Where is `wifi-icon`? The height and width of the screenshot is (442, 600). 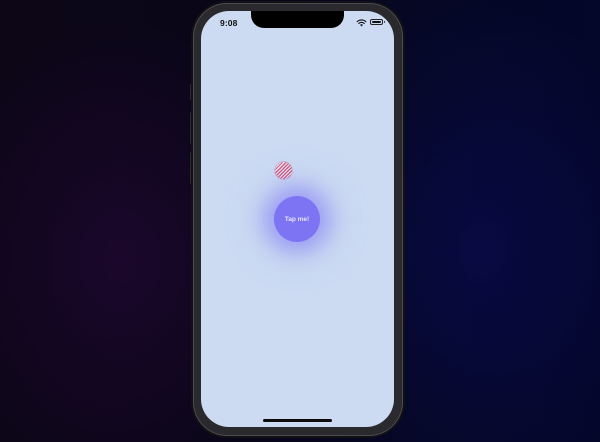 wifi-icon is located at coordinates (361, 23).